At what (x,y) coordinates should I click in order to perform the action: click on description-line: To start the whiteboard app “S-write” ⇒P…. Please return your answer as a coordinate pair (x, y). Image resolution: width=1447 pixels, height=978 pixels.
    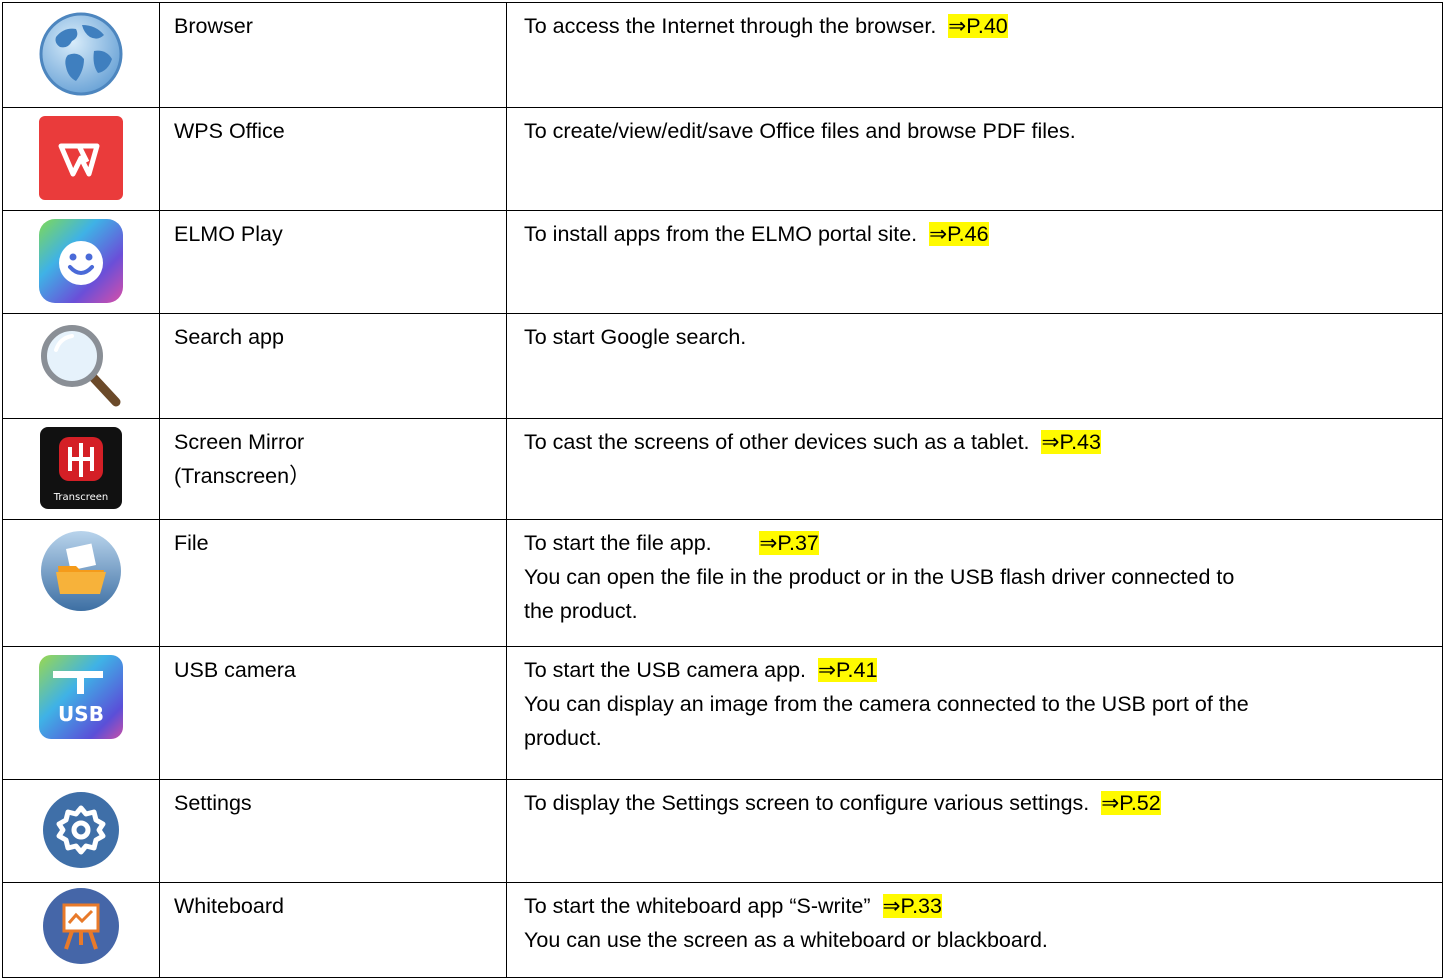
    Looking at the image, I should click on (983, 906).